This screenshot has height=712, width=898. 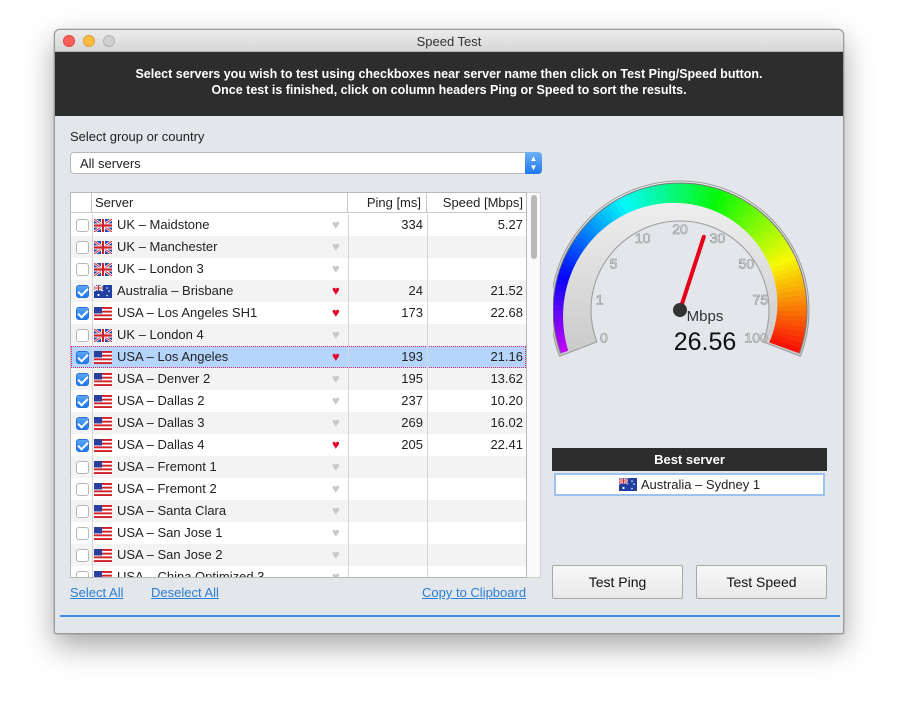 I want to click on test-speed-button: Test Speed, so click(x=761, y=582).